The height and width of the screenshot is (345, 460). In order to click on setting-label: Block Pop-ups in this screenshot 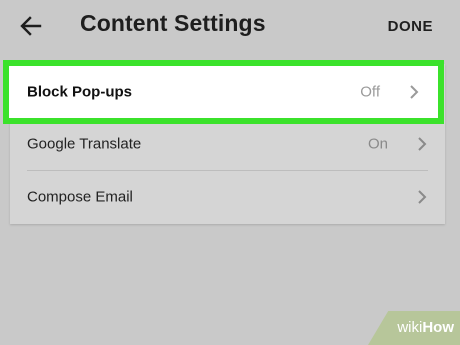, I will do `click(80, 92)`.